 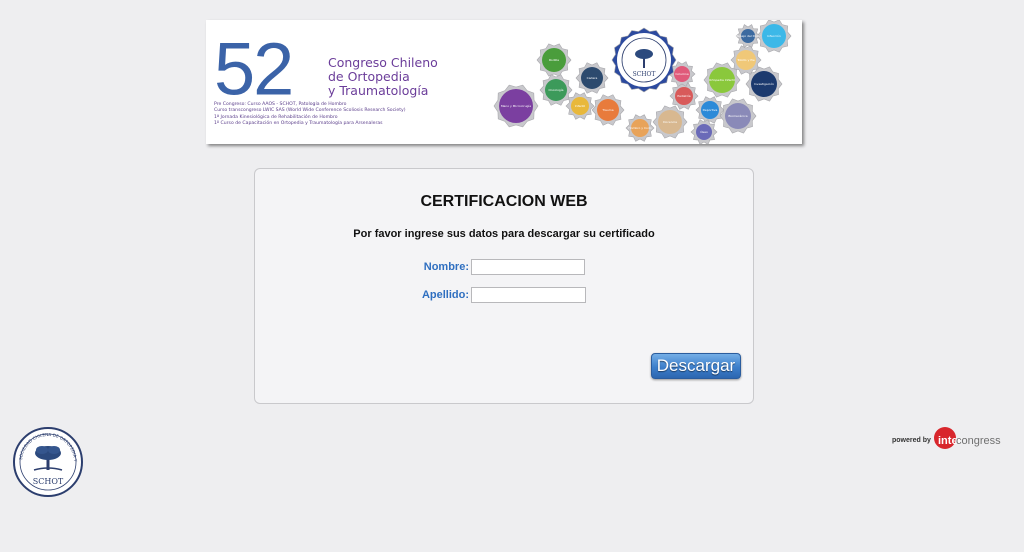 I want to click on gear-label: Tobillo y Pie, so click(x=745, y=60).